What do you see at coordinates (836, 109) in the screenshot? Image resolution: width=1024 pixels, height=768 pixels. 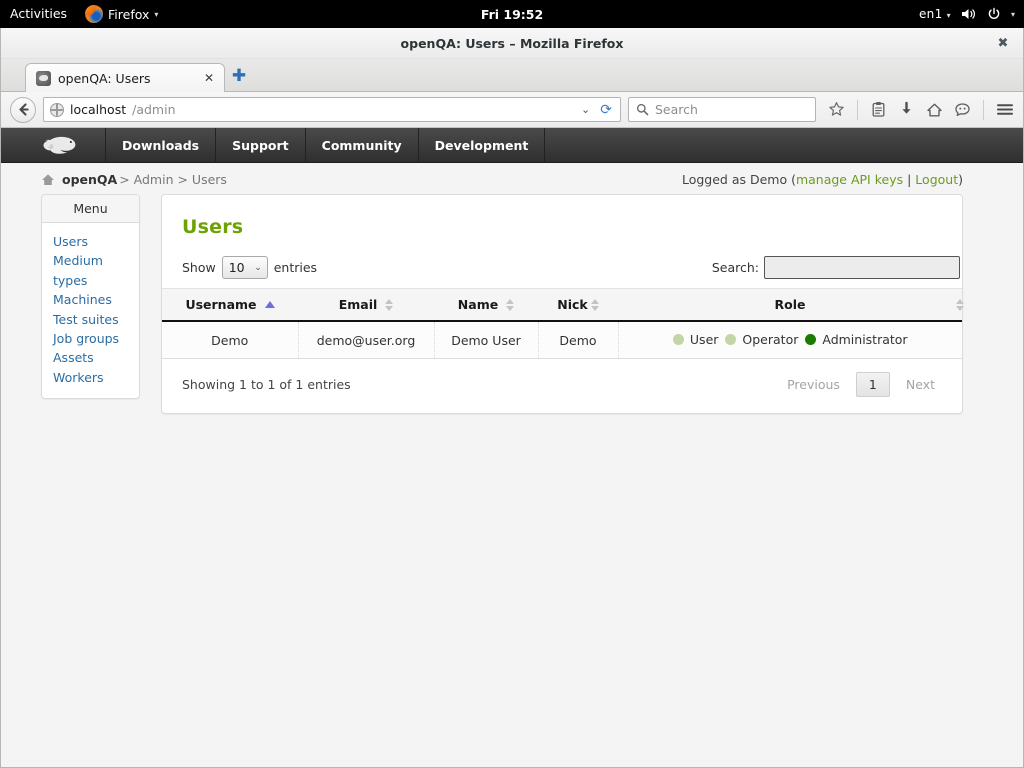 I see `star-icon` at bounding box center [836, 109].